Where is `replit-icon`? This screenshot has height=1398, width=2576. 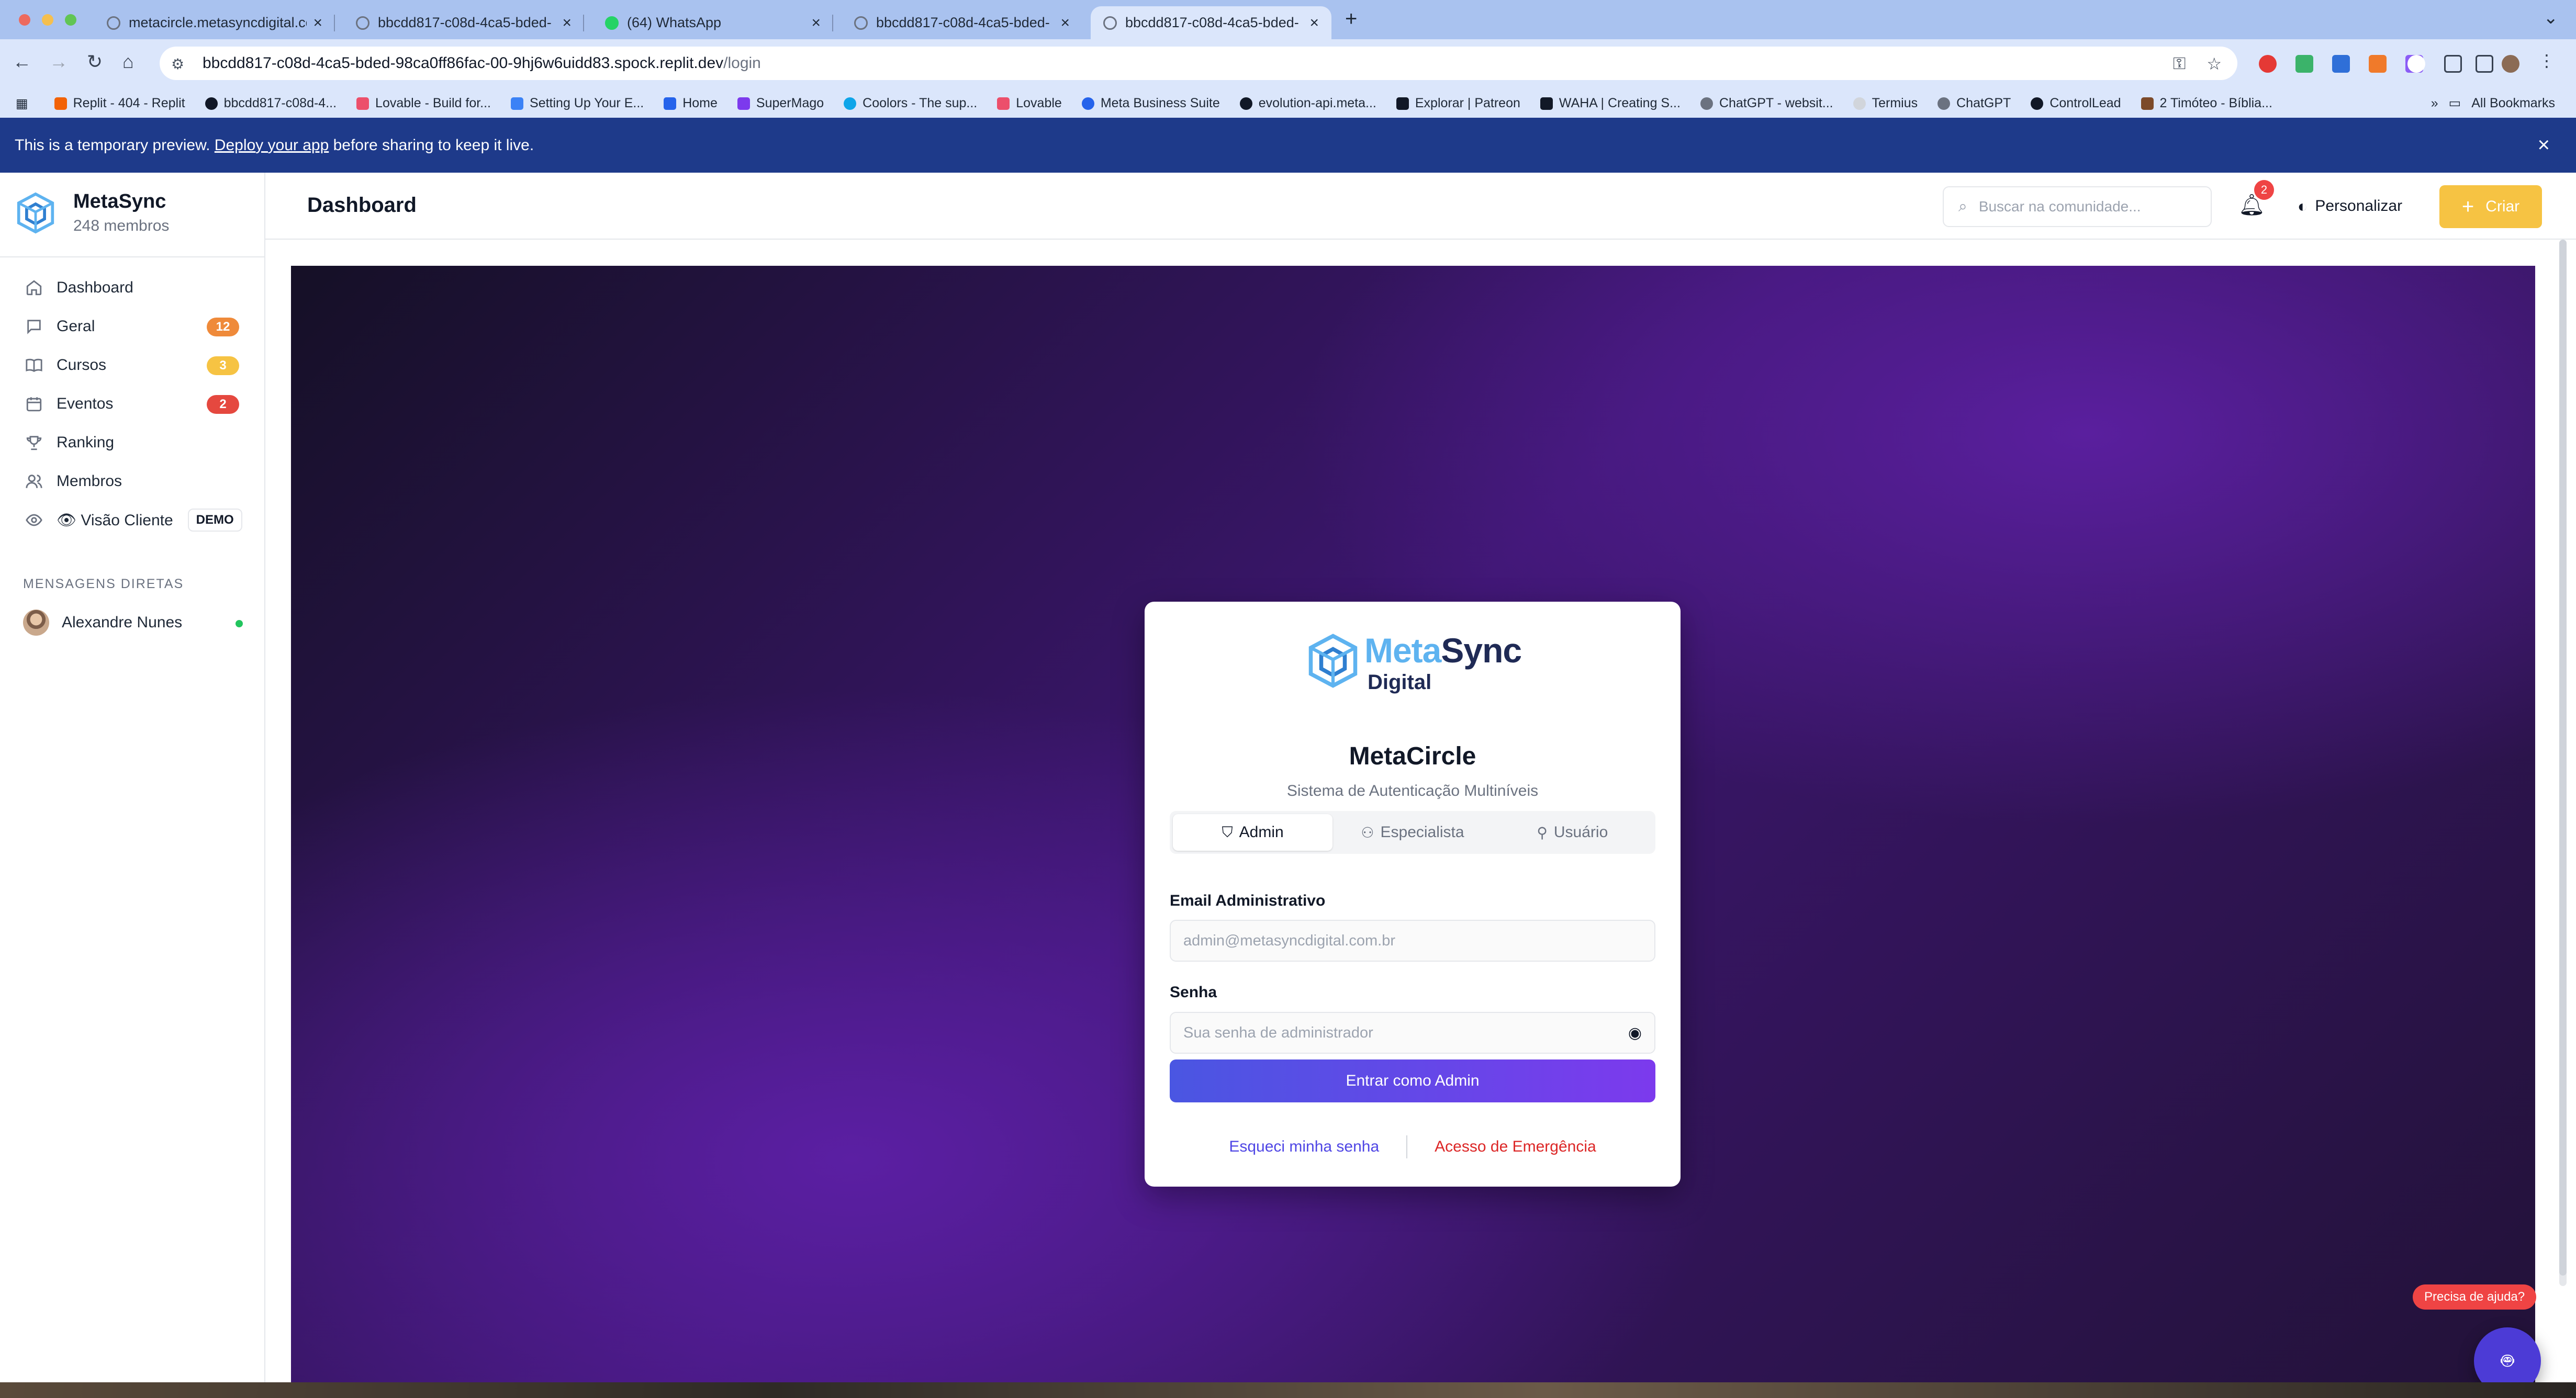
replit-icon is located at coordinates (60, 103).